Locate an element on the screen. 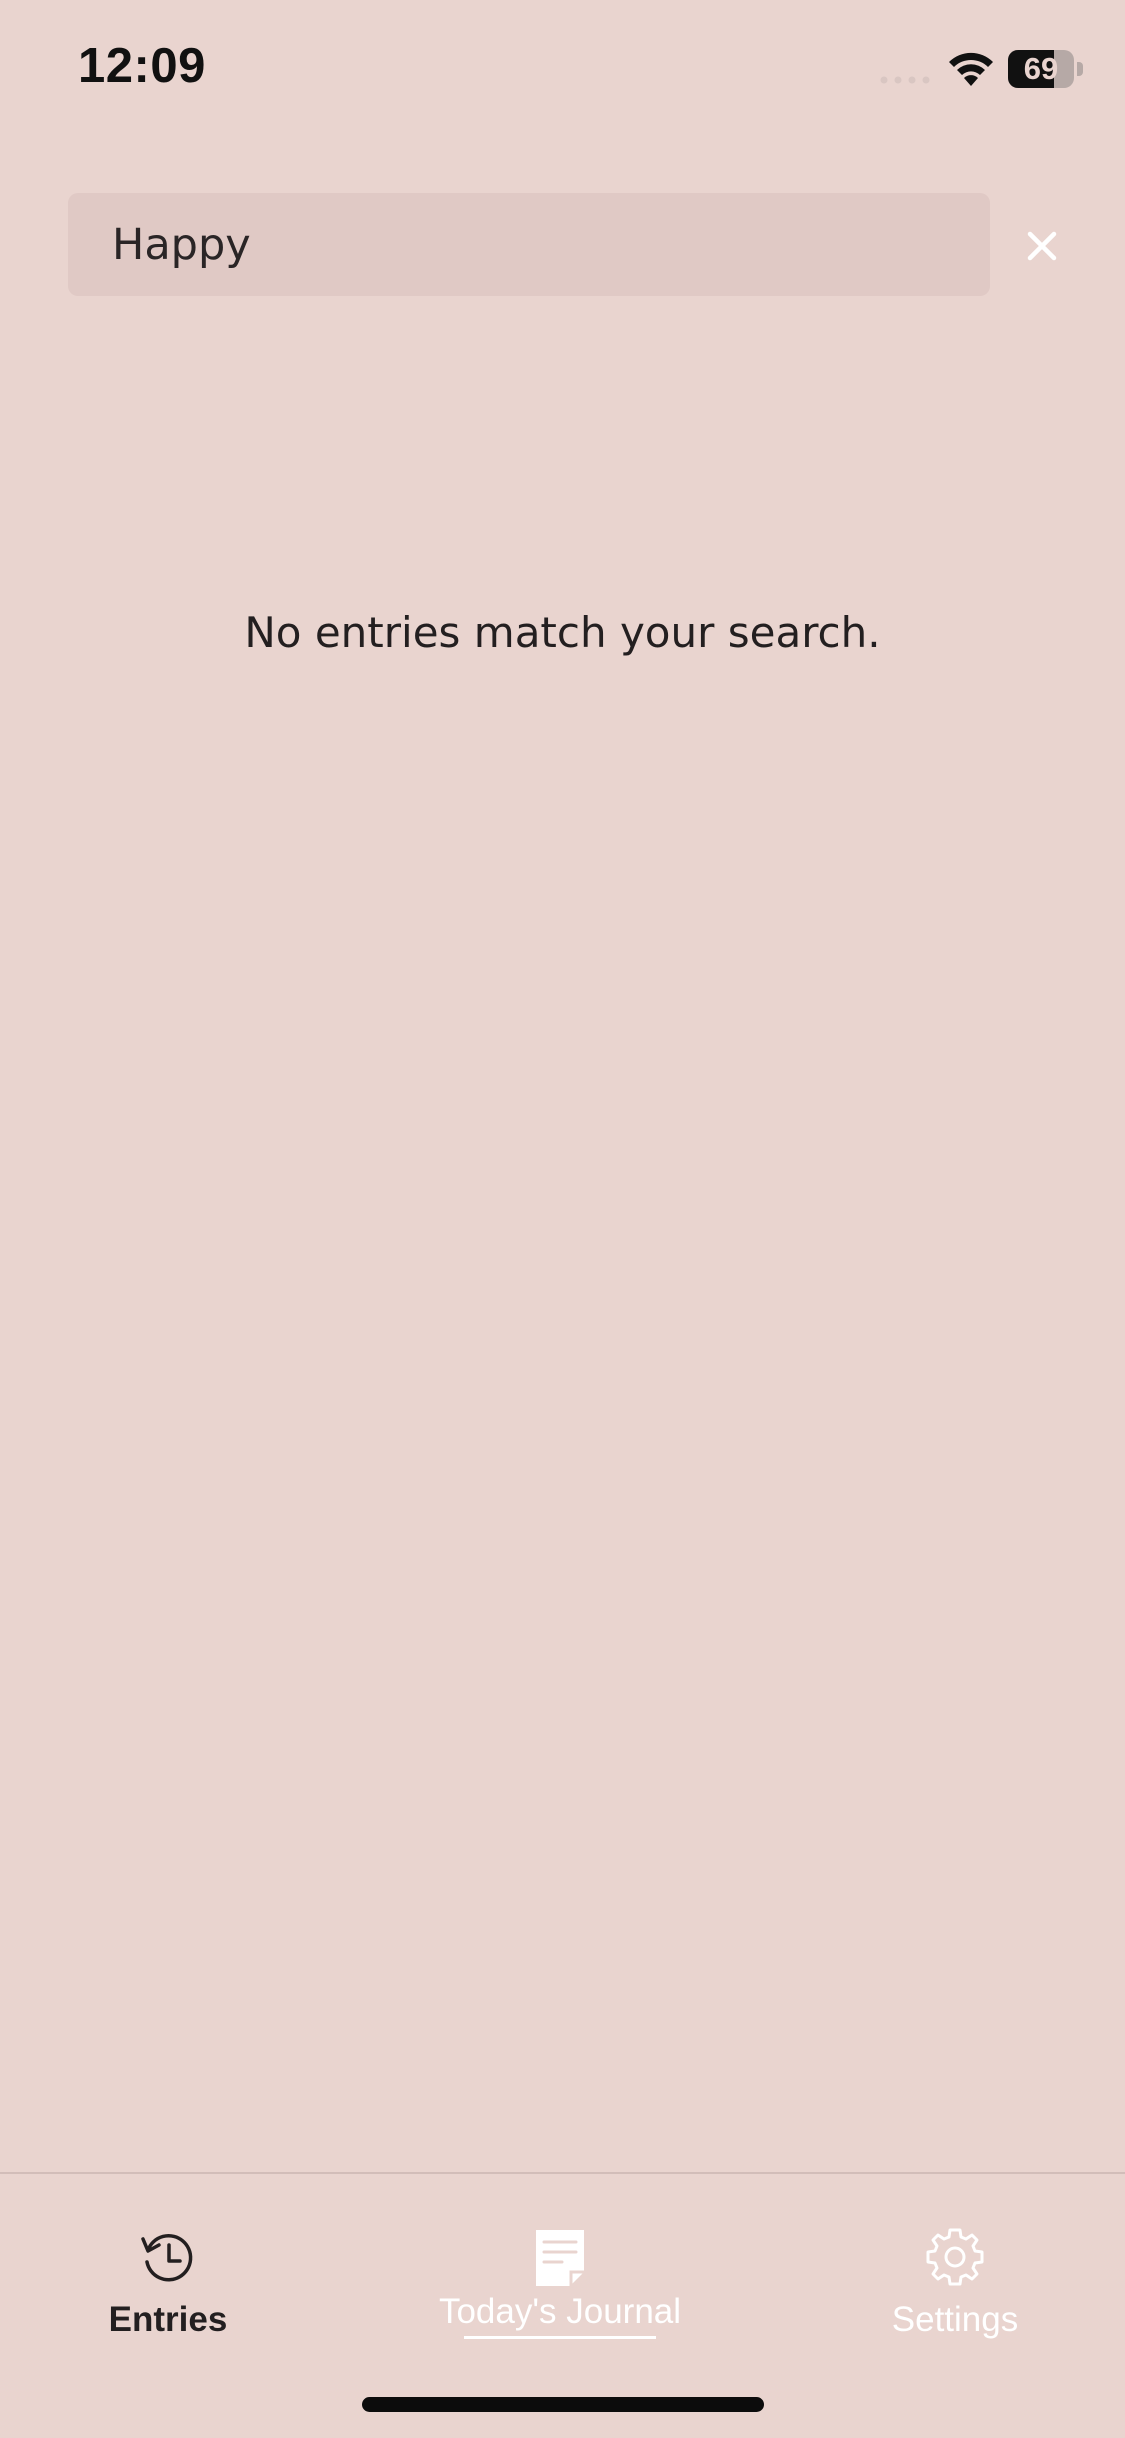  battery-percentage: 69 is located at coordinates (1041, 68).